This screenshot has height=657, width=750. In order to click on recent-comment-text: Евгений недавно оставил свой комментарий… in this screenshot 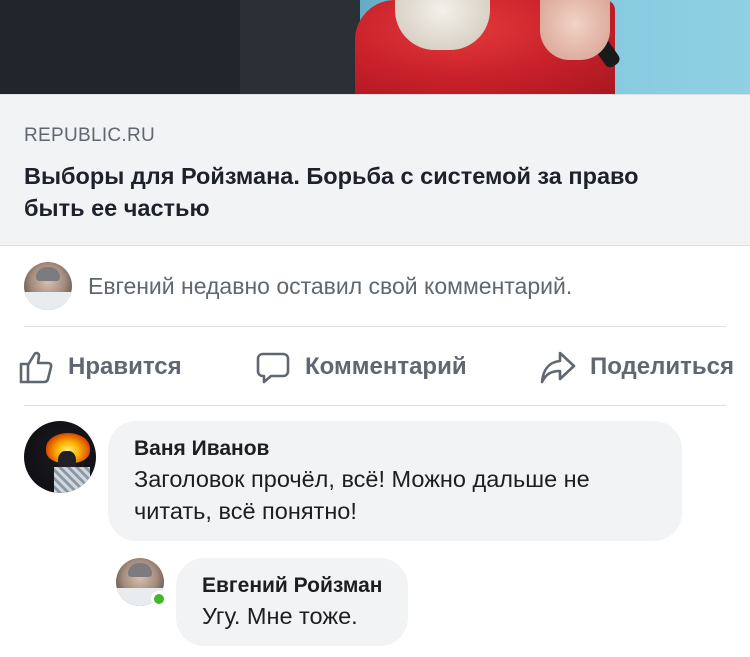, I will do `click(330, 285)`.